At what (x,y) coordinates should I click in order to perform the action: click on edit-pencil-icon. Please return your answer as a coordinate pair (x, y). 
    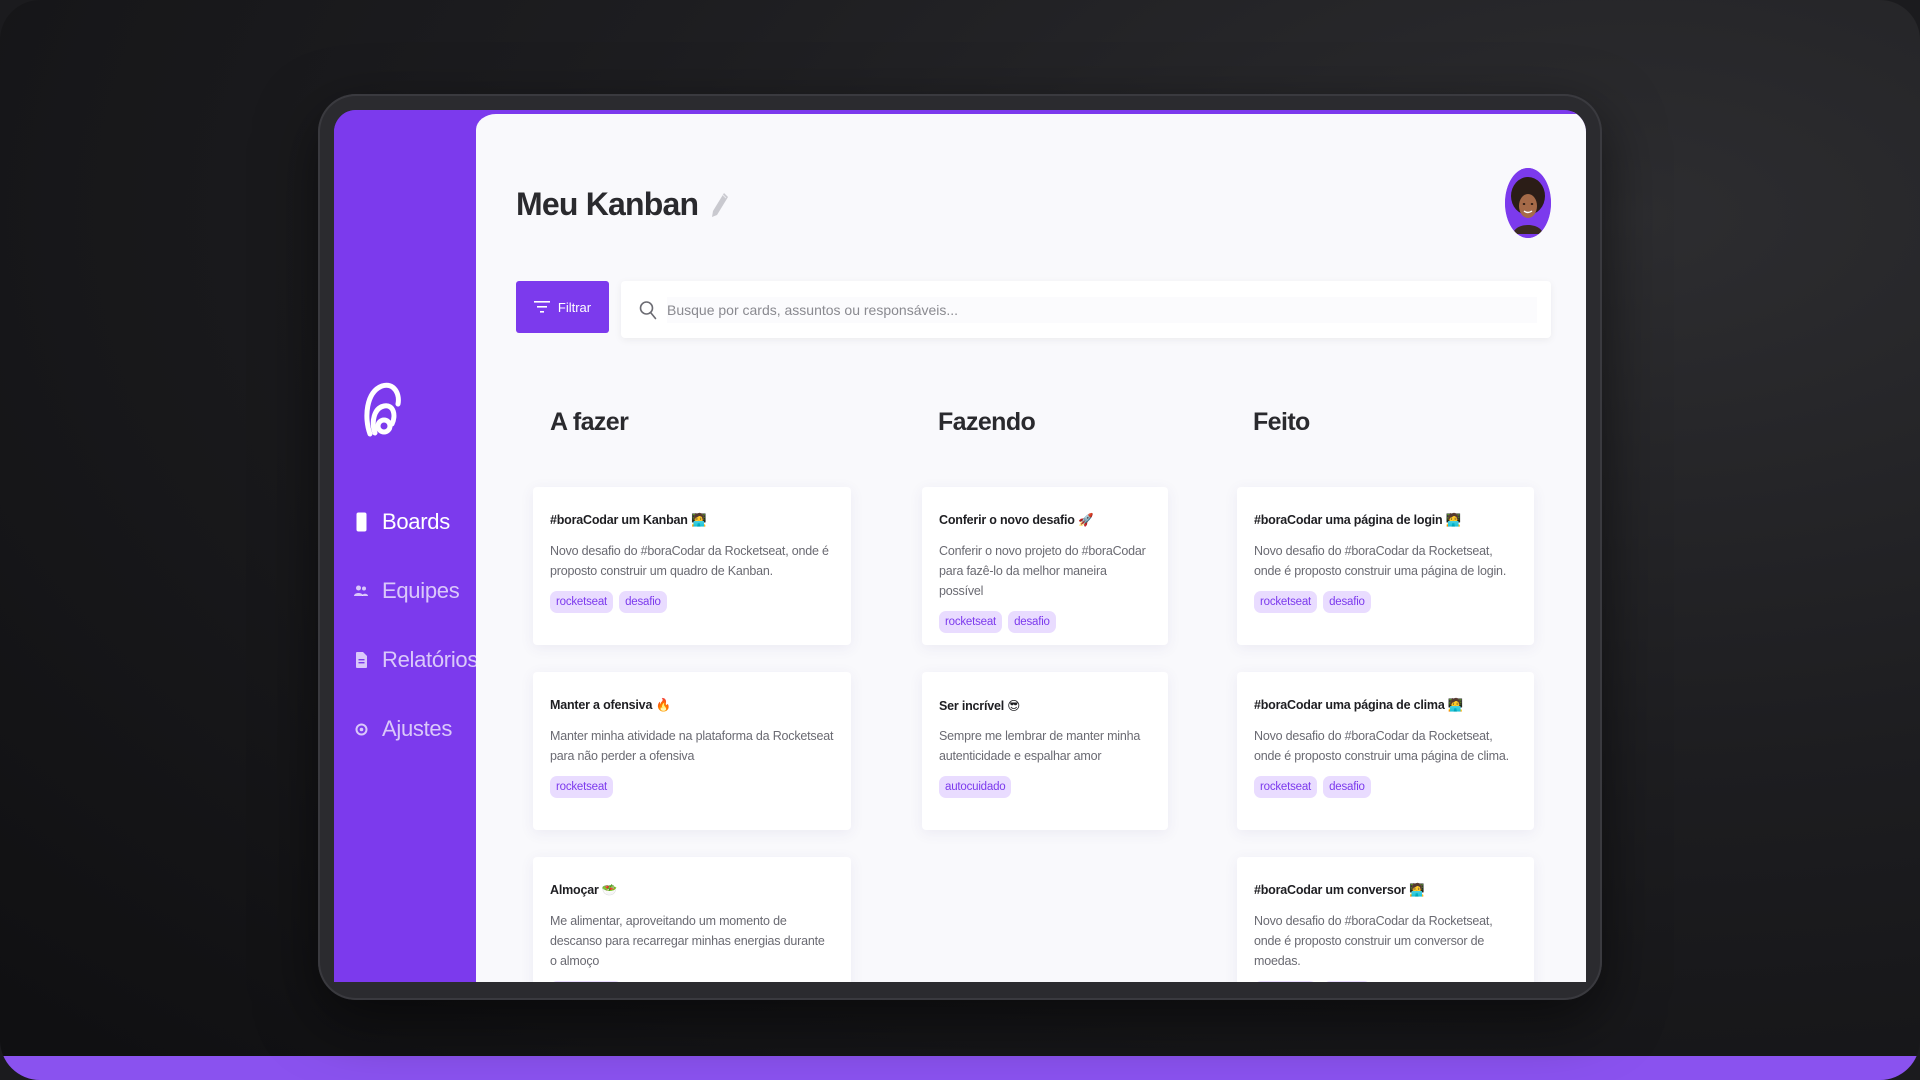
    Looking at the image, I should click on (720, 205).